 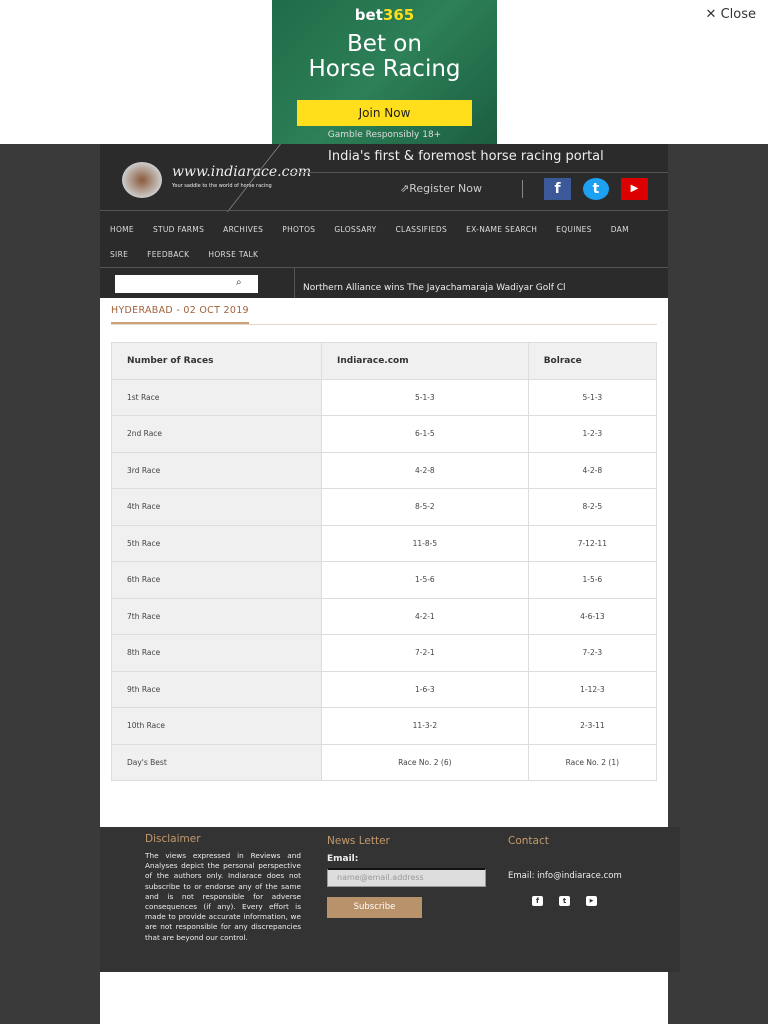 I want to click on page-title: HYDERABAD - 02 OCT 2019, so click(x=180, y=314).